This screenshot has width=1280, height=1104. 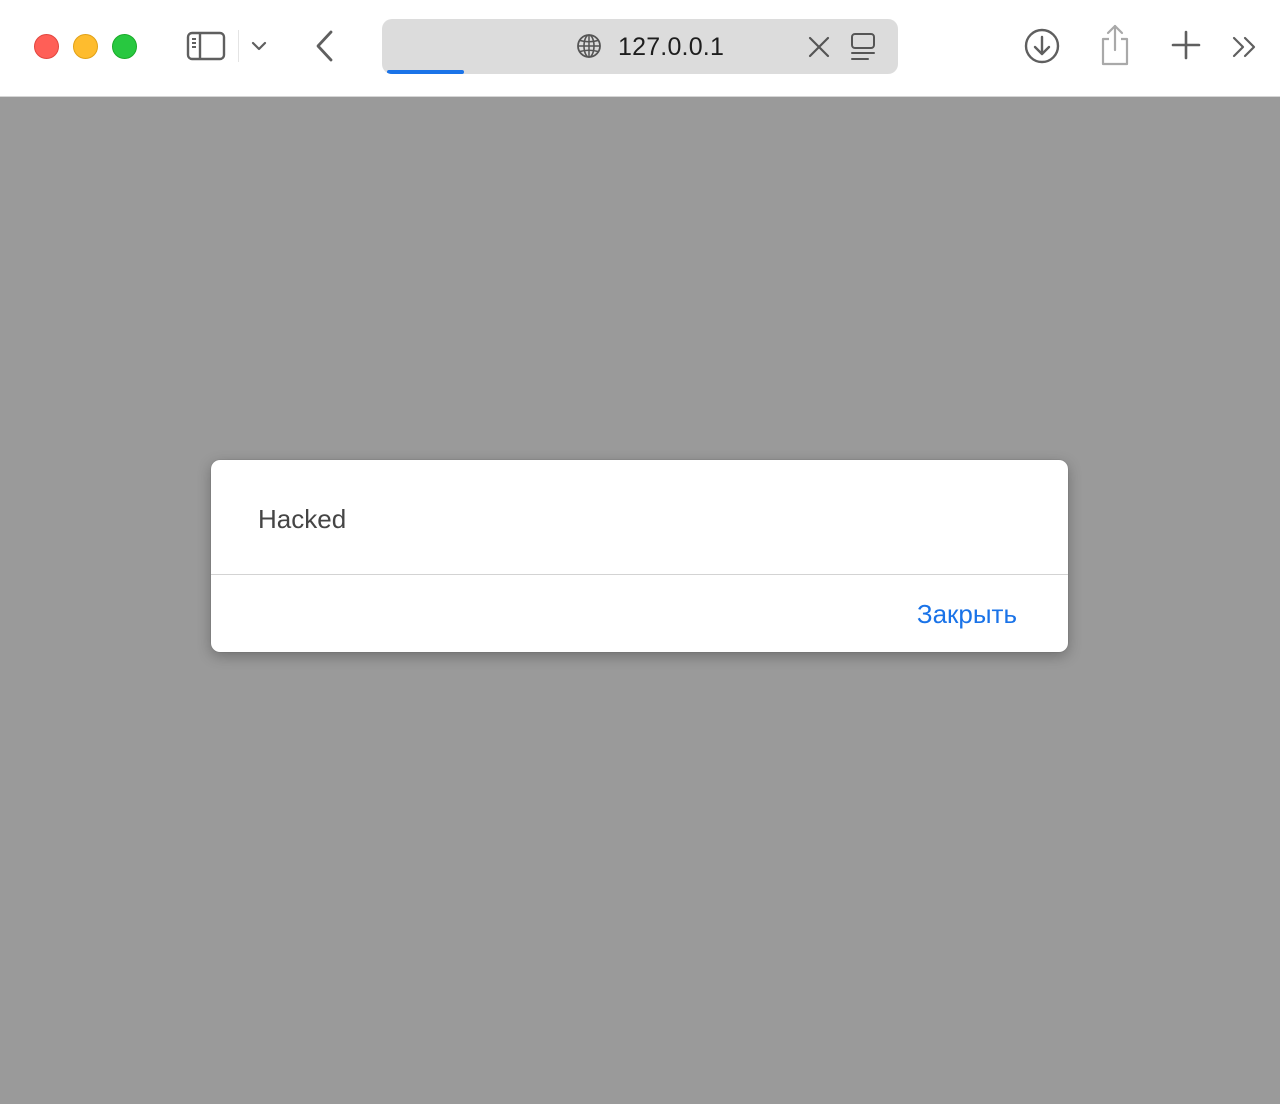 I want to click on share-button, so click(x=1115, y=45).